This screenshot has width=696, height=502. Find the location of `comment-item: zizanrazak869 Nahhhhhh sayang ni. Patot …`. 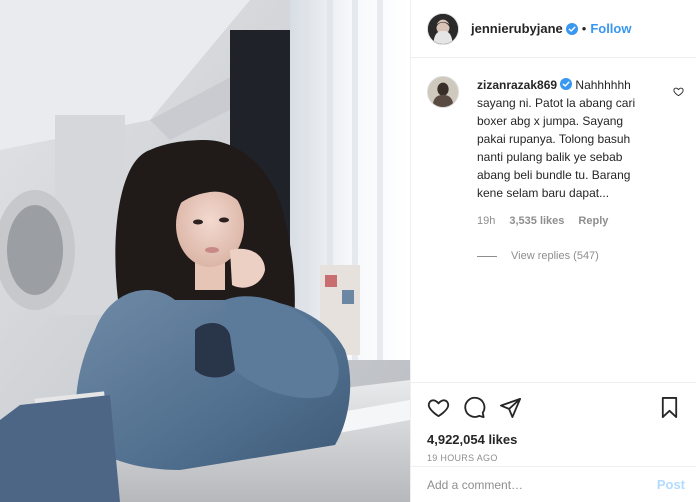

comment-item: zizanrazak869 Nahhhhhh sayang ni. Patot … is located at coordinates (559, 169).